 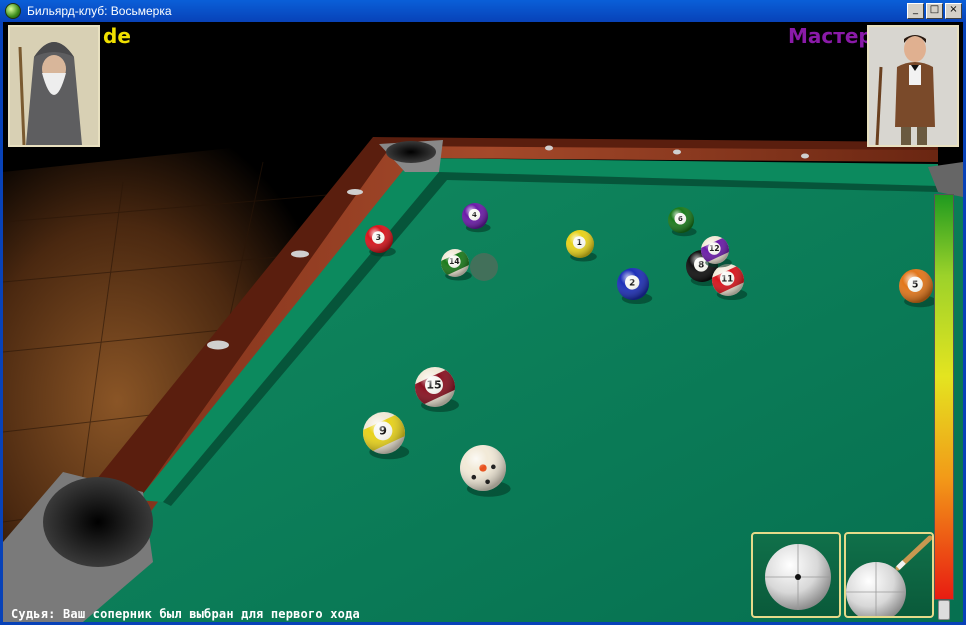 I want to click on pocket-corner-top-left, so click(x=411, y=152).